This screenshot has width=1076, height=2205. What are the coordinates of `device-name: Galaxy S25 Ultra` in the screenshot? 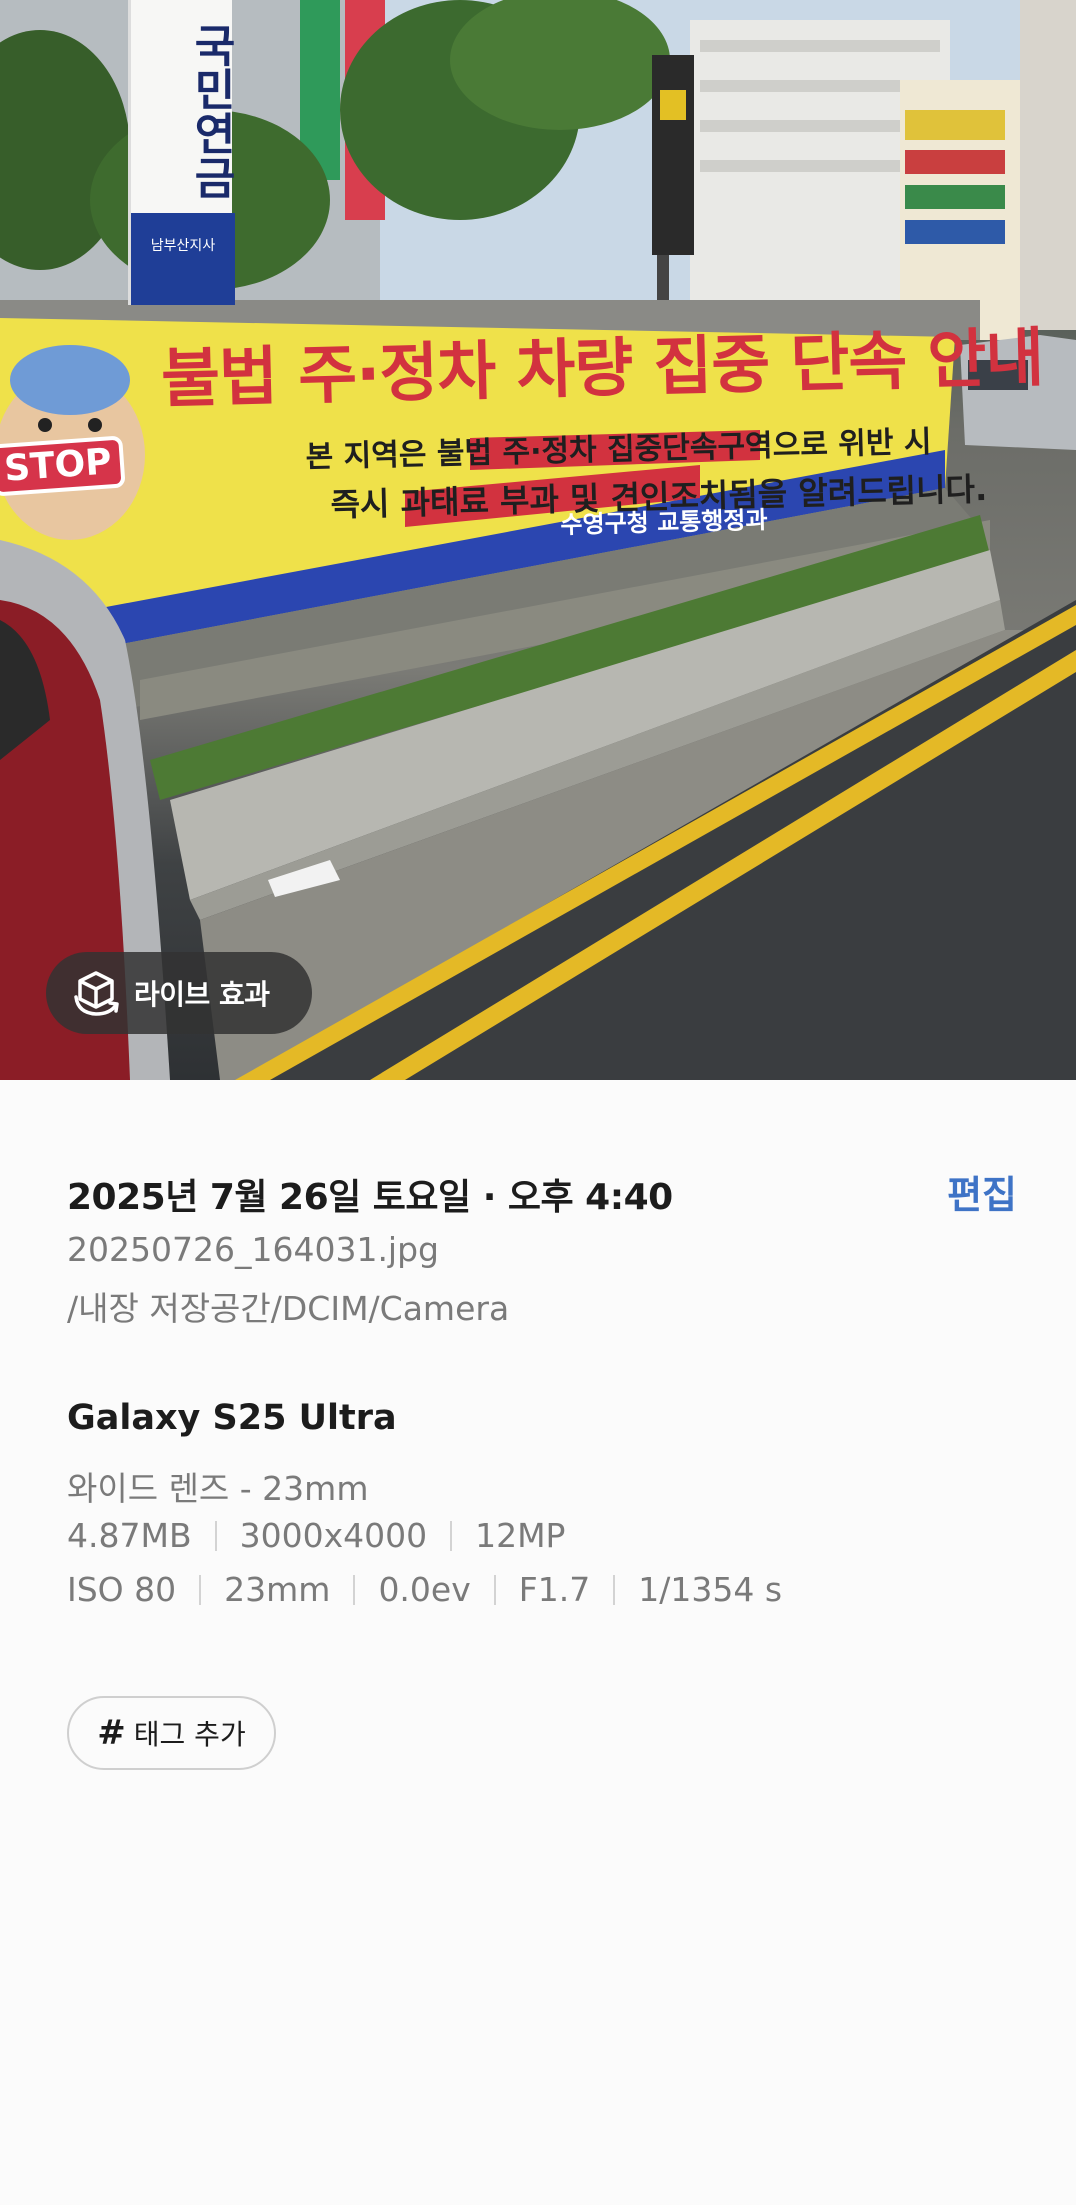 It's located at (232, 1418).